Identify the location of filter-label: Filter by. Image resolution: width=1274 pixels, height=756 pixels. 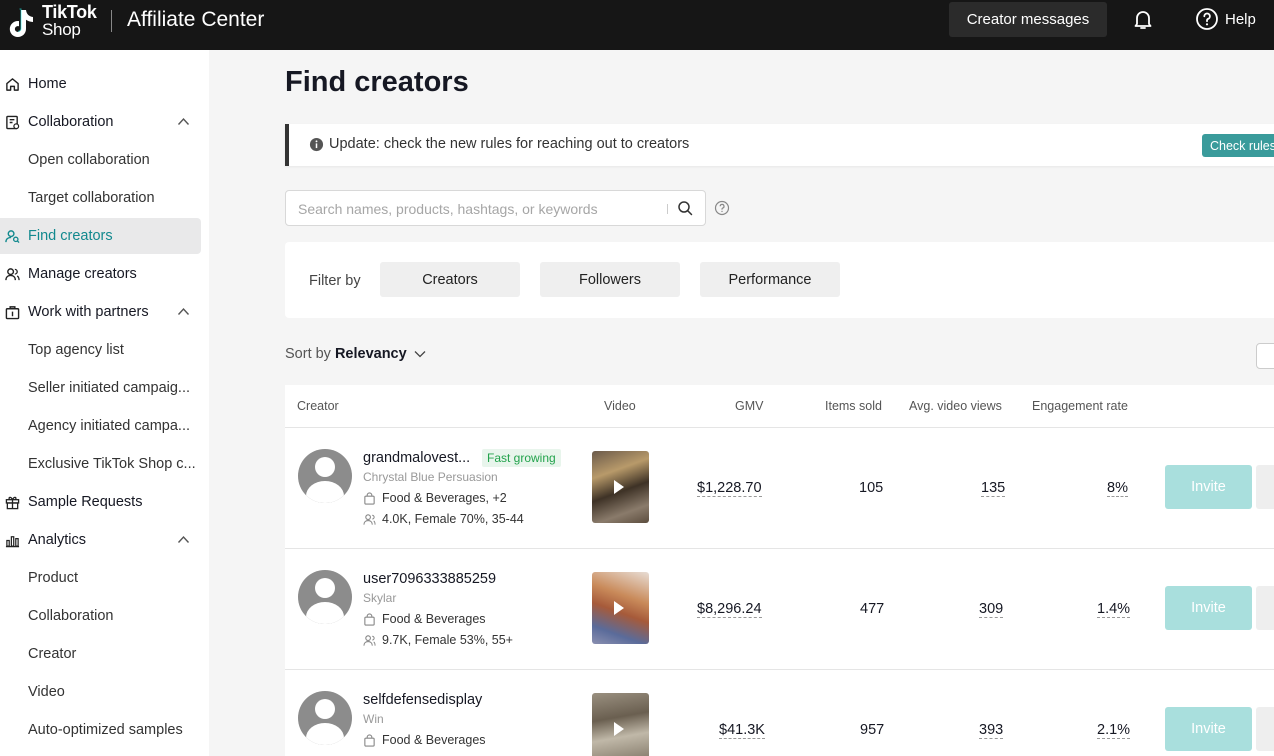
(335, 281).